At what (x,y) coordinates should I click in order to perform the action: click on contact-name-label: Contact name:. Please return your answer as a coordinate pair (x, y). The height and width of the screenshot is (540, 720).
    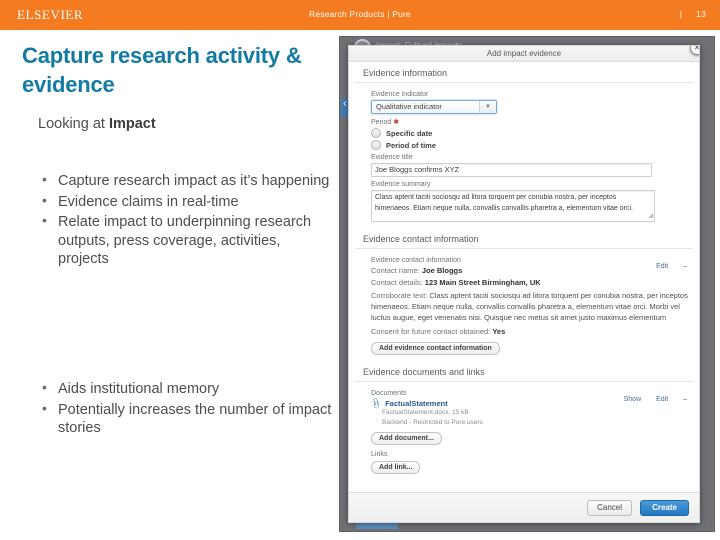
    Looking at the image, I should click on (395, 270).